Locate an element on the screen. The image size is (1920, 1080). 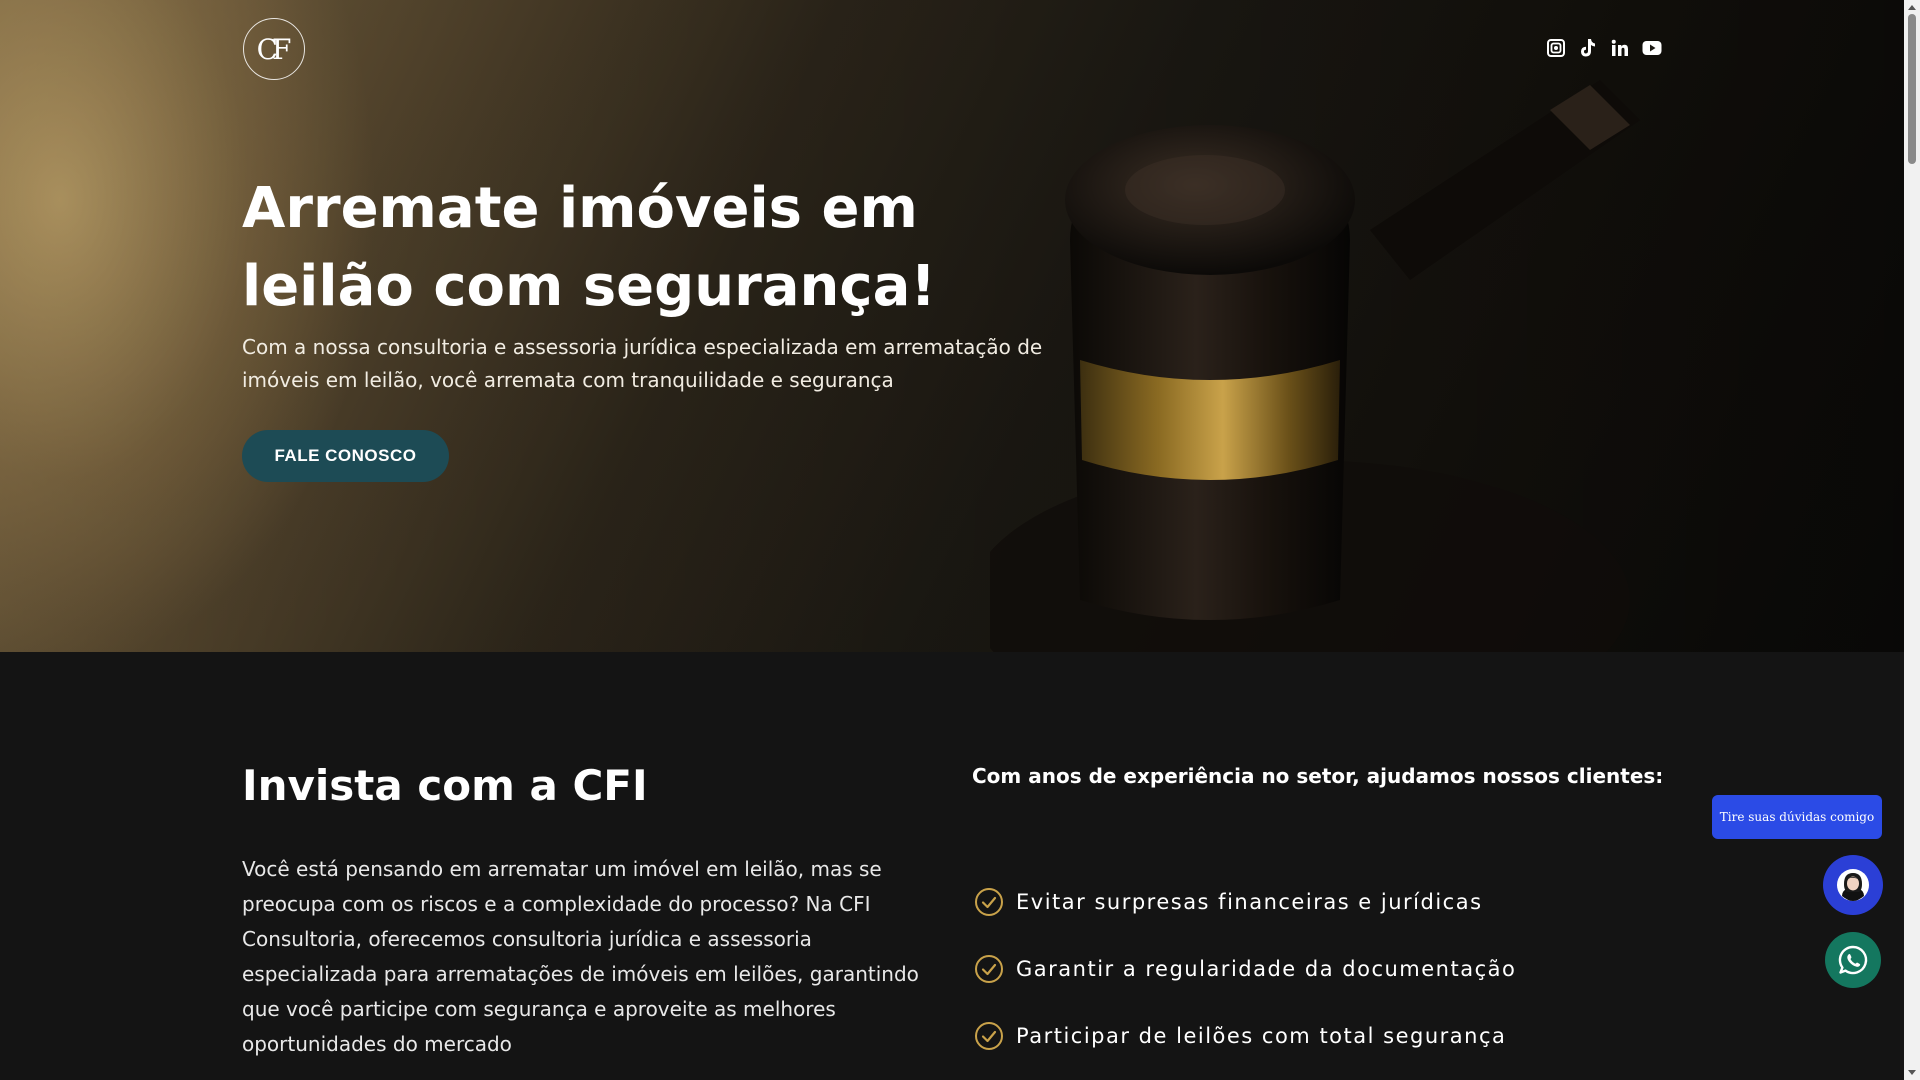
chat-avatar-button is located at coordinates (1853, 885).